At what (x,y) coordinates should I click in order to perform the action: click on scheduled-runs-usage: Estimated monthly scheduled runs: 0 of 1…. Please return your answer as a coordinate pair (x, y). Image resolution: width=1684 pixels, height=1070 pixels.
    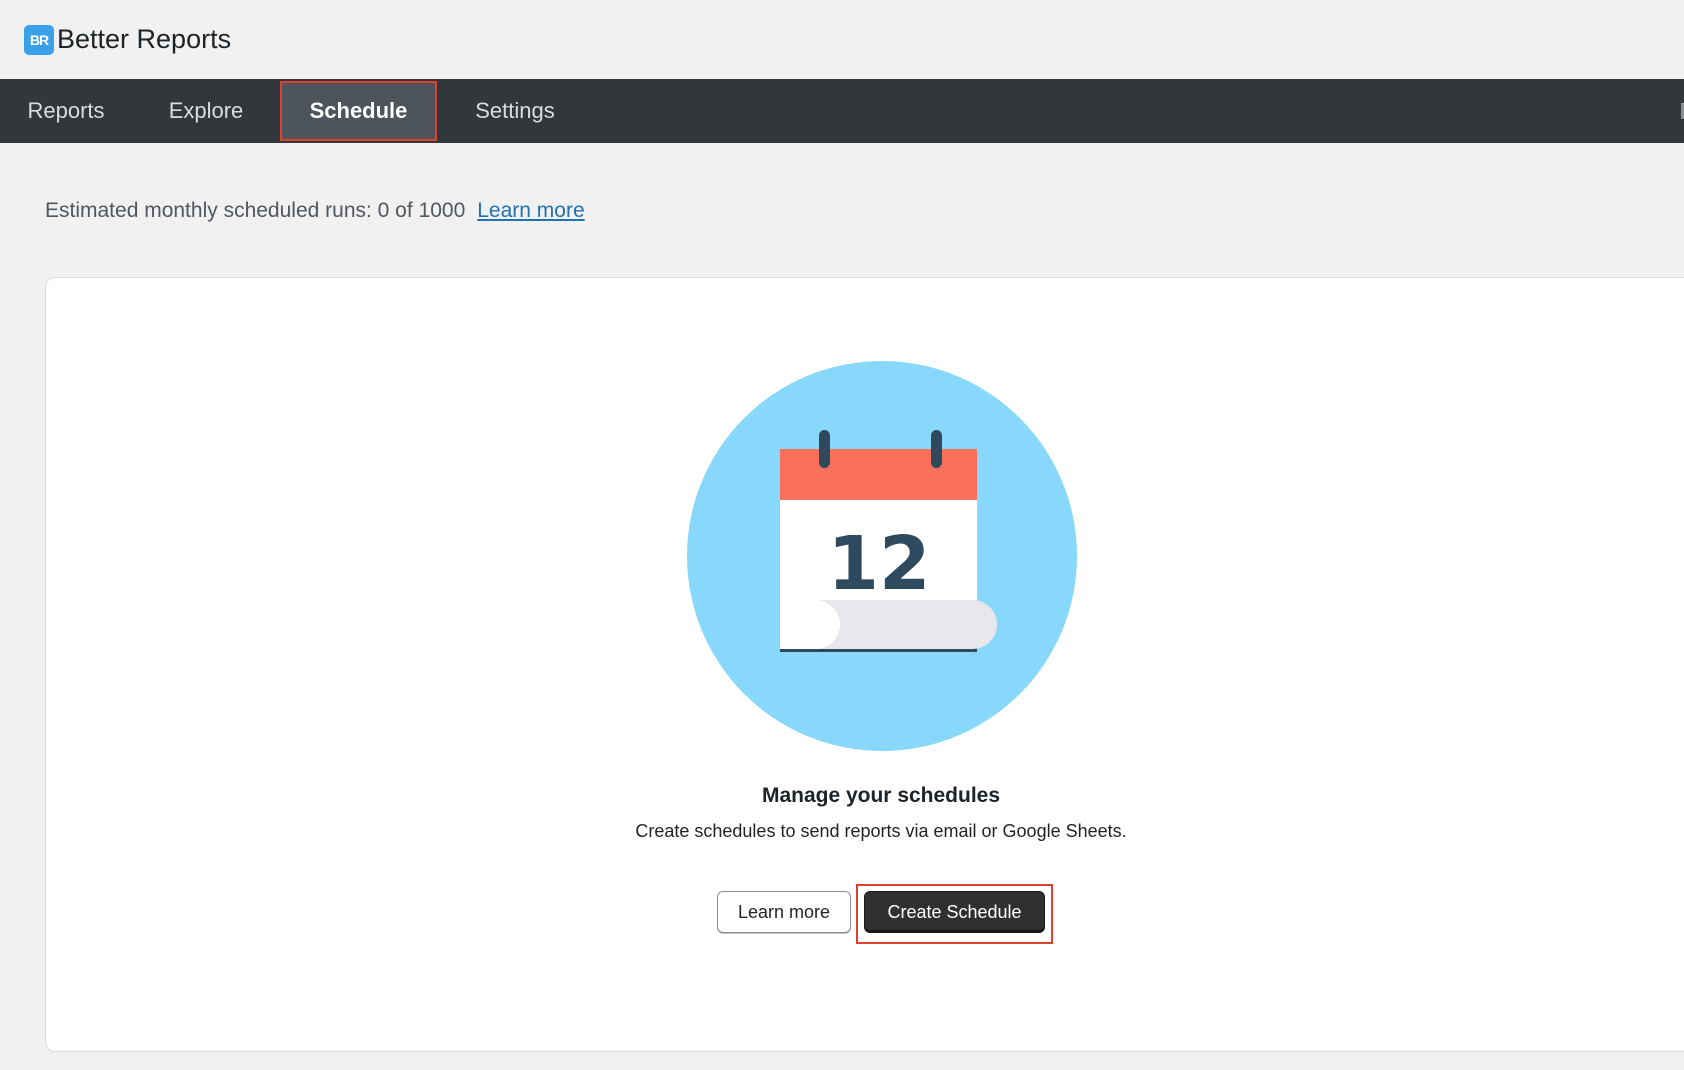
    Looking at the image, I should click on (315, 211).